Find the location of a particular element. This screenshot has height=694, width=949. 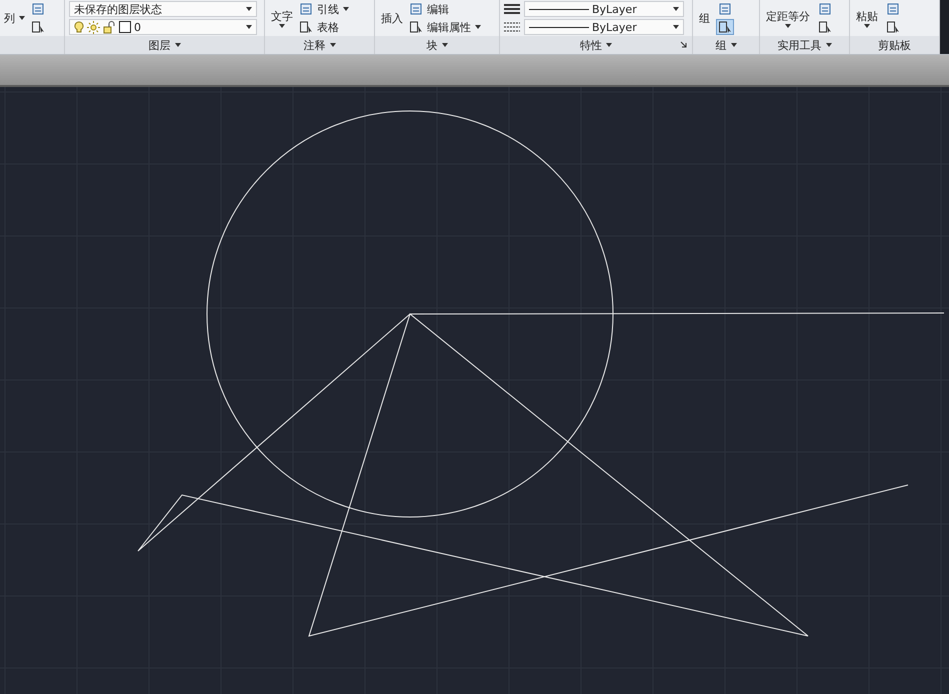

ribbon-button: 列 is located at coordinates (14, 18).